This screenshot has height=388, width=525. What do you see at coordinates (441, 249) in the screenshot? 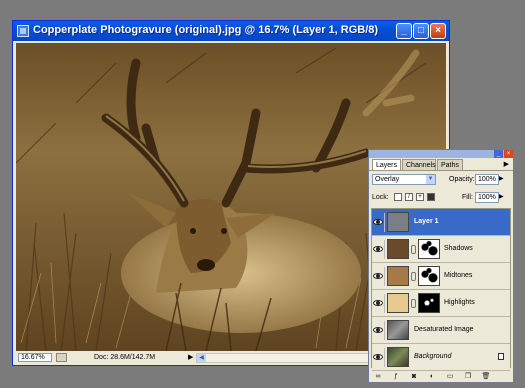
I see `layer-row-shadows: Shadows` at bounding box center [441, 249].